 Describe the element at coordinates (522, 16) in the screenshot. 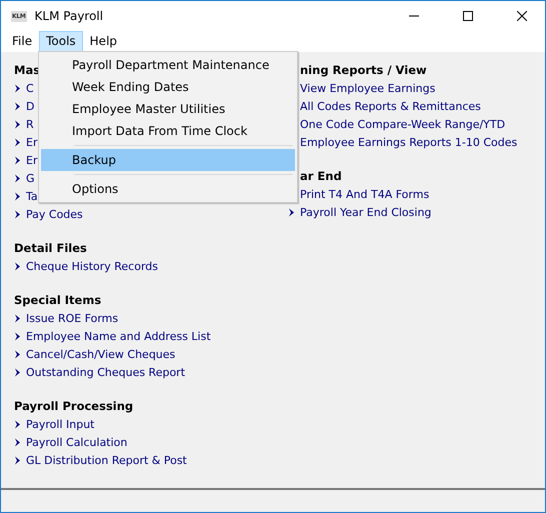

I see `close-icon` at that location.